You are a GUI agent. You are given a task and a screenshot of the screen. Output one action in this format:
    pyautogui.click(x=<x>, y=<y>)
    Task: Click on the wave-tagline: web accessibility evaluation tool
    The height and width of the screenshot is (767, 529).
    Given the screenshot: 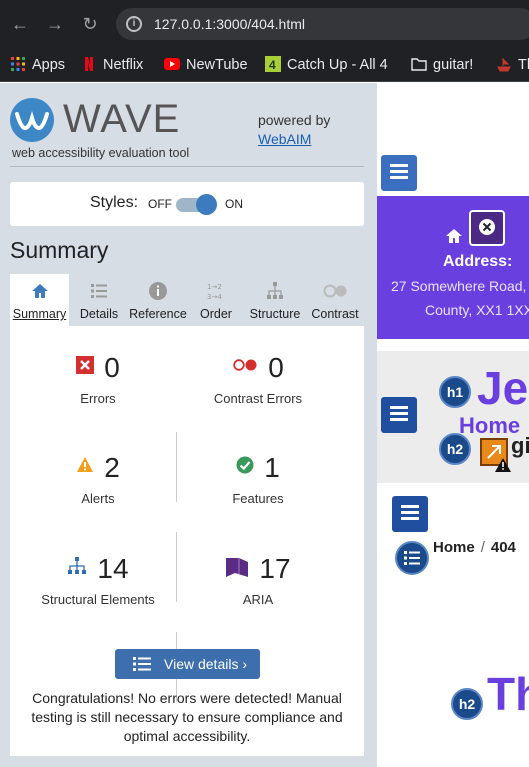 What is the action you would take?
    pyautogui.click(x=101, y=153)
    